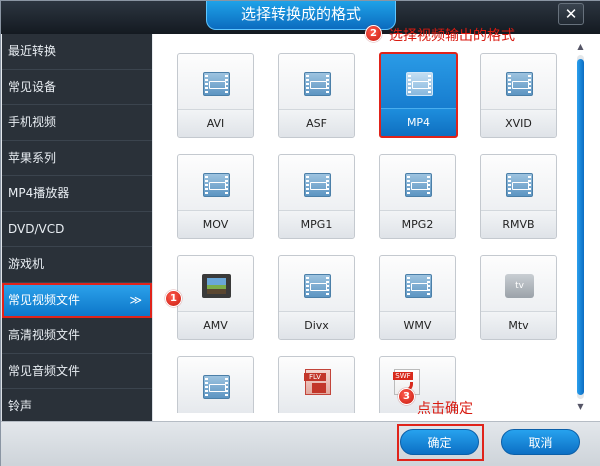 This screenshot has width=600, height=466. I want to click on format-tile-divx: Divx, so click(316, 297).